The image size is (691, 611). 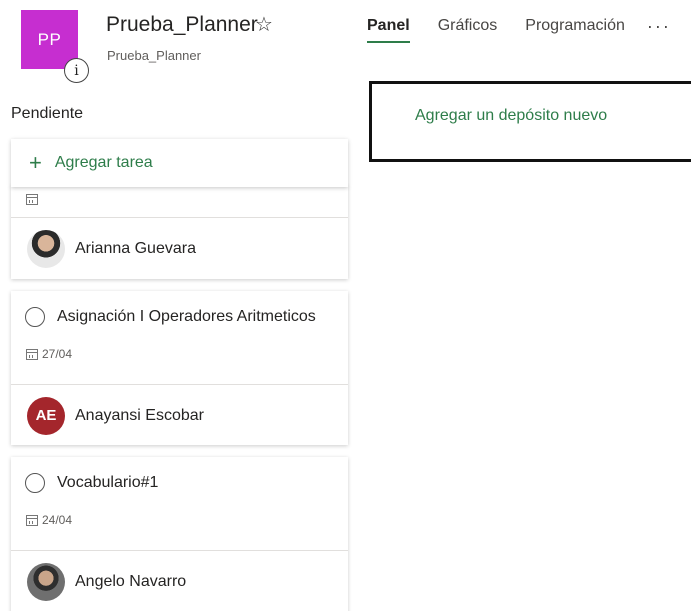 I want to click on assignee-name: Arianna Guevara, so click(x=135, y=248).